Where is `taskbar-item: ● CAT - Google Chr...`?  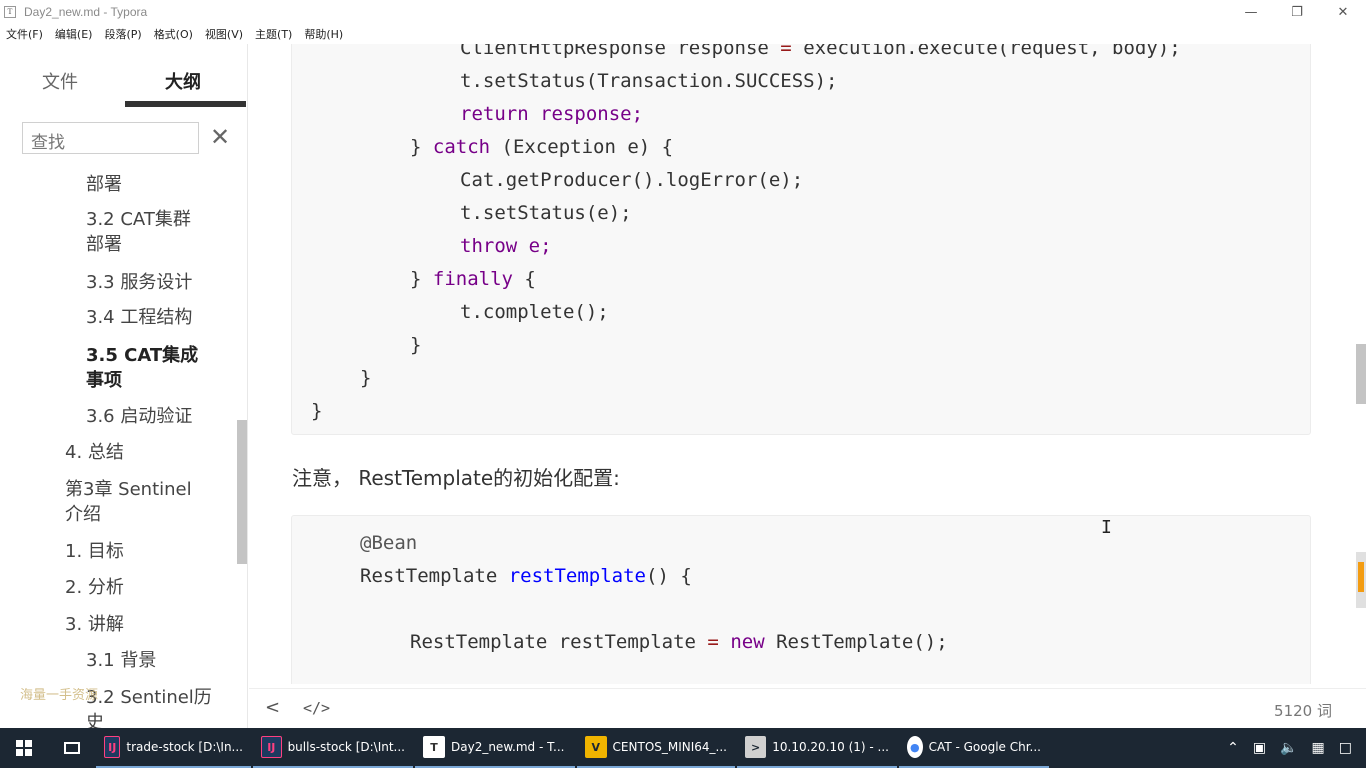
taskbar-item: ● CAT - Google Chr... is located at coordinates (974, 748).